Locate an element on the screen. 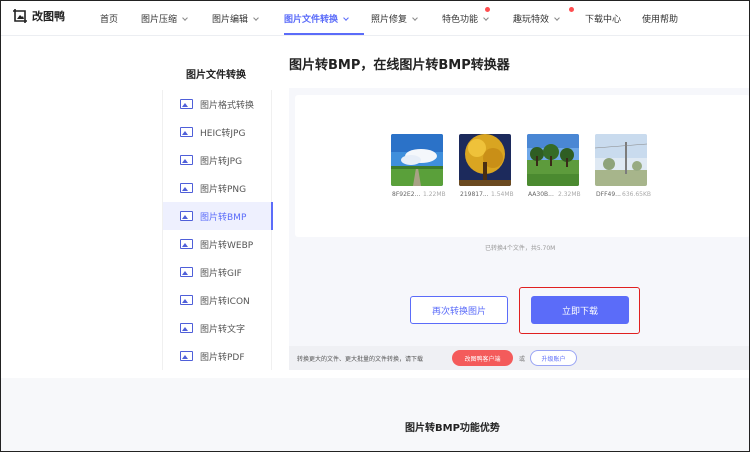  upgrade-account-button: 升级账户 is located at coordinates (553, 358).